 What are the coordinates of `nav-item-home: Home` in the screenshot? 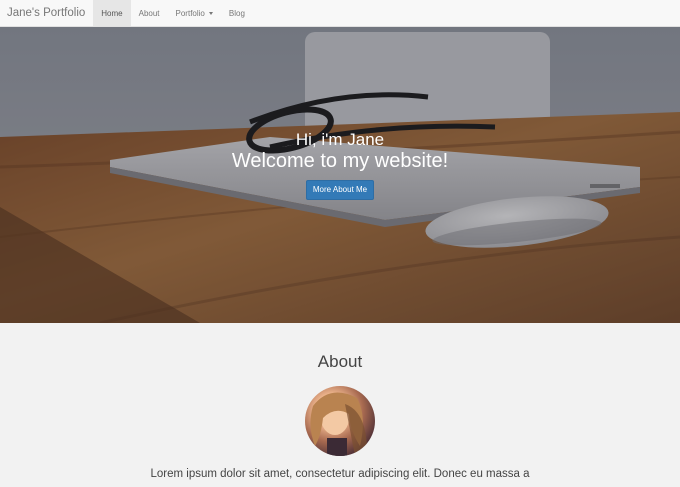 It's located at (112, 13).